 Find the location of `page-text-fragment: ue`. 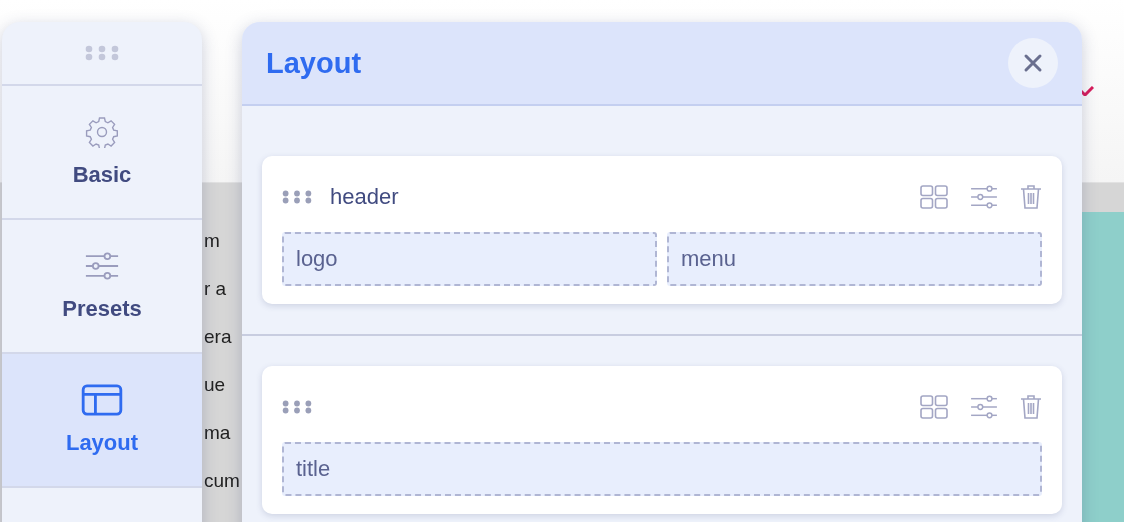

page-text-fragment: ue is located at coordinates (215, 385).